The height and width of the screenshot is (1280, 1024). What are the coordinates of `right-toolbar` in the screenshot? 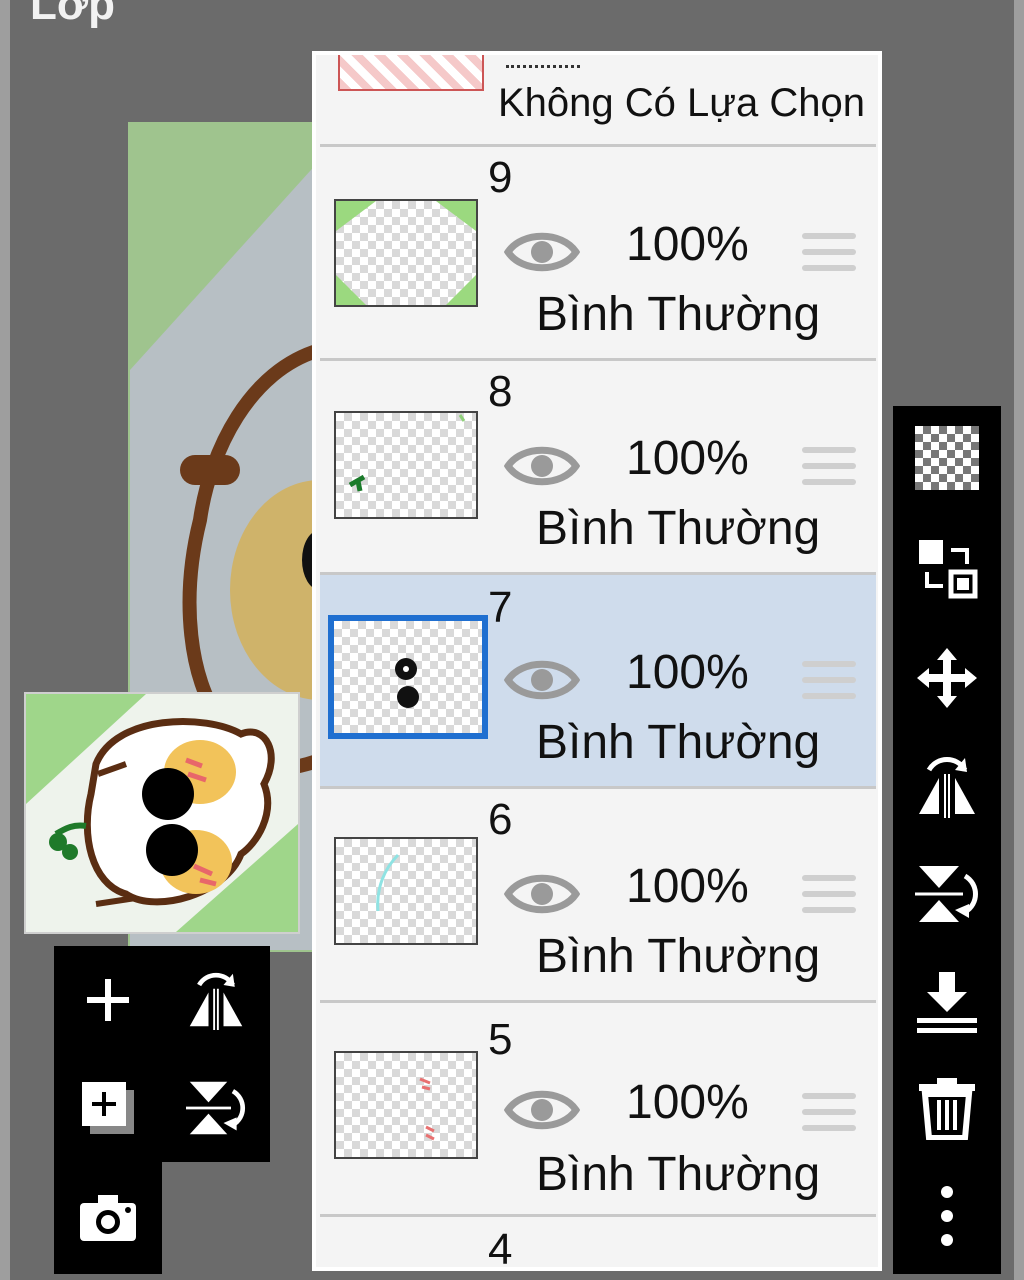 It's located at (947, 840).